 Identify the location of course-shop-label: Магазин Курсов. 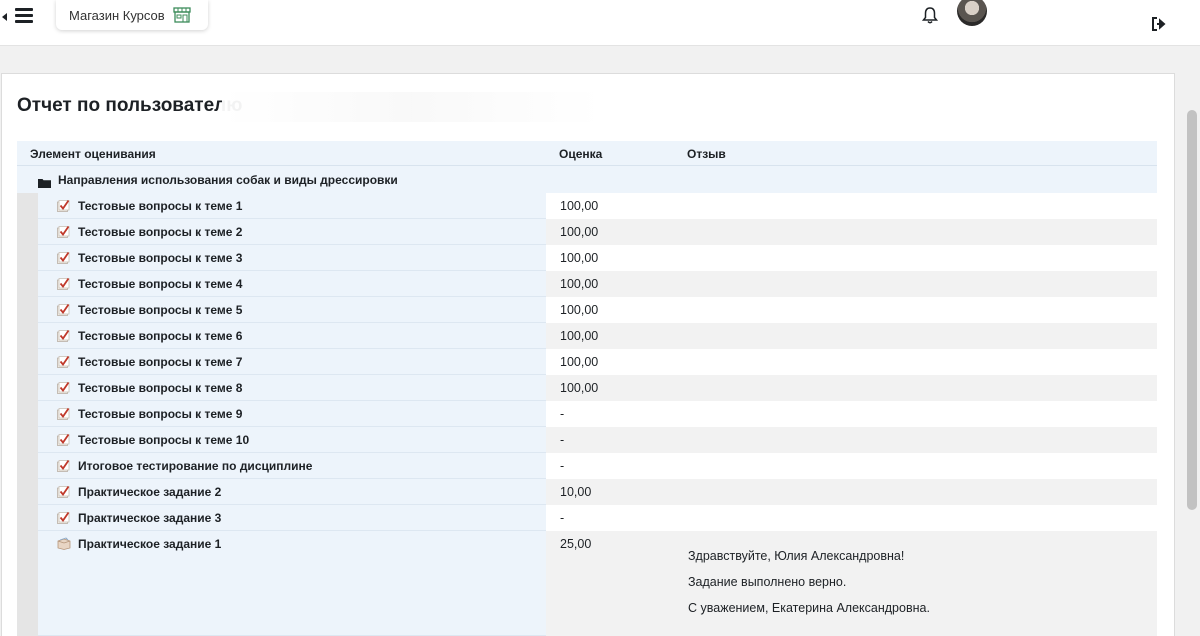
(117, 15).